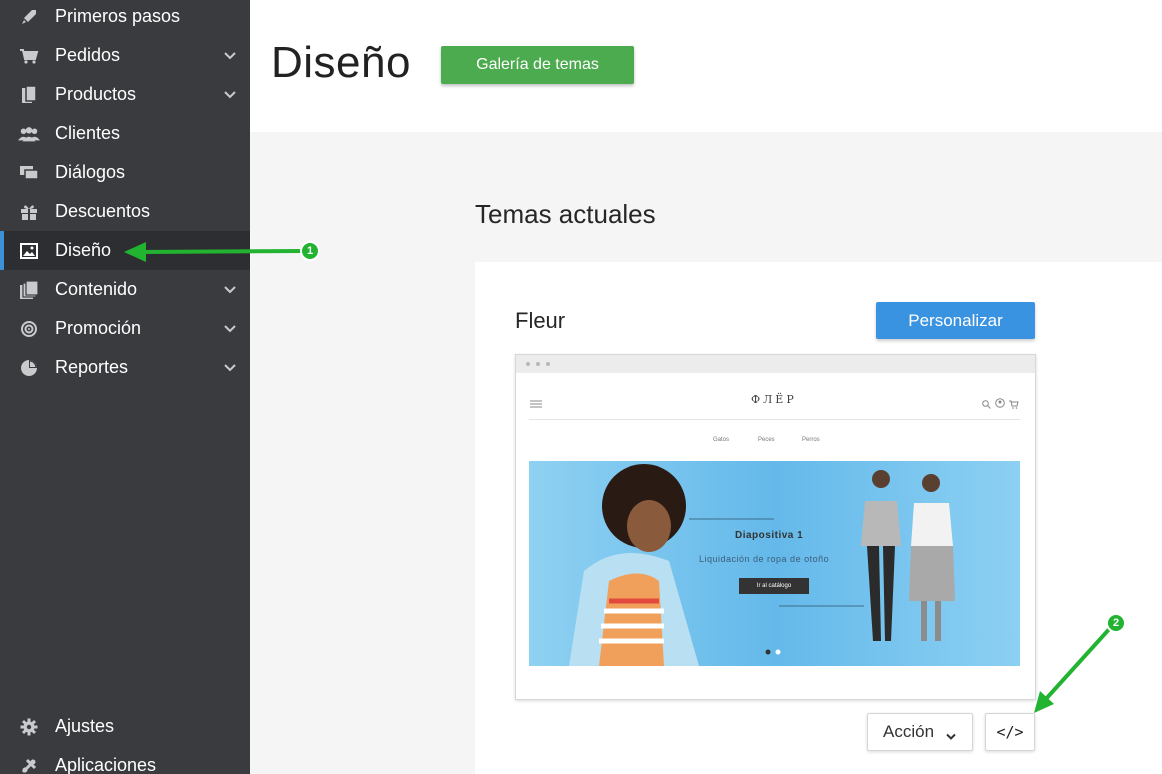  What do you see at coordinates (310, 251) in the screenshot?
I see `annotation-marker-1: 1` at bounding box center [310, 251].